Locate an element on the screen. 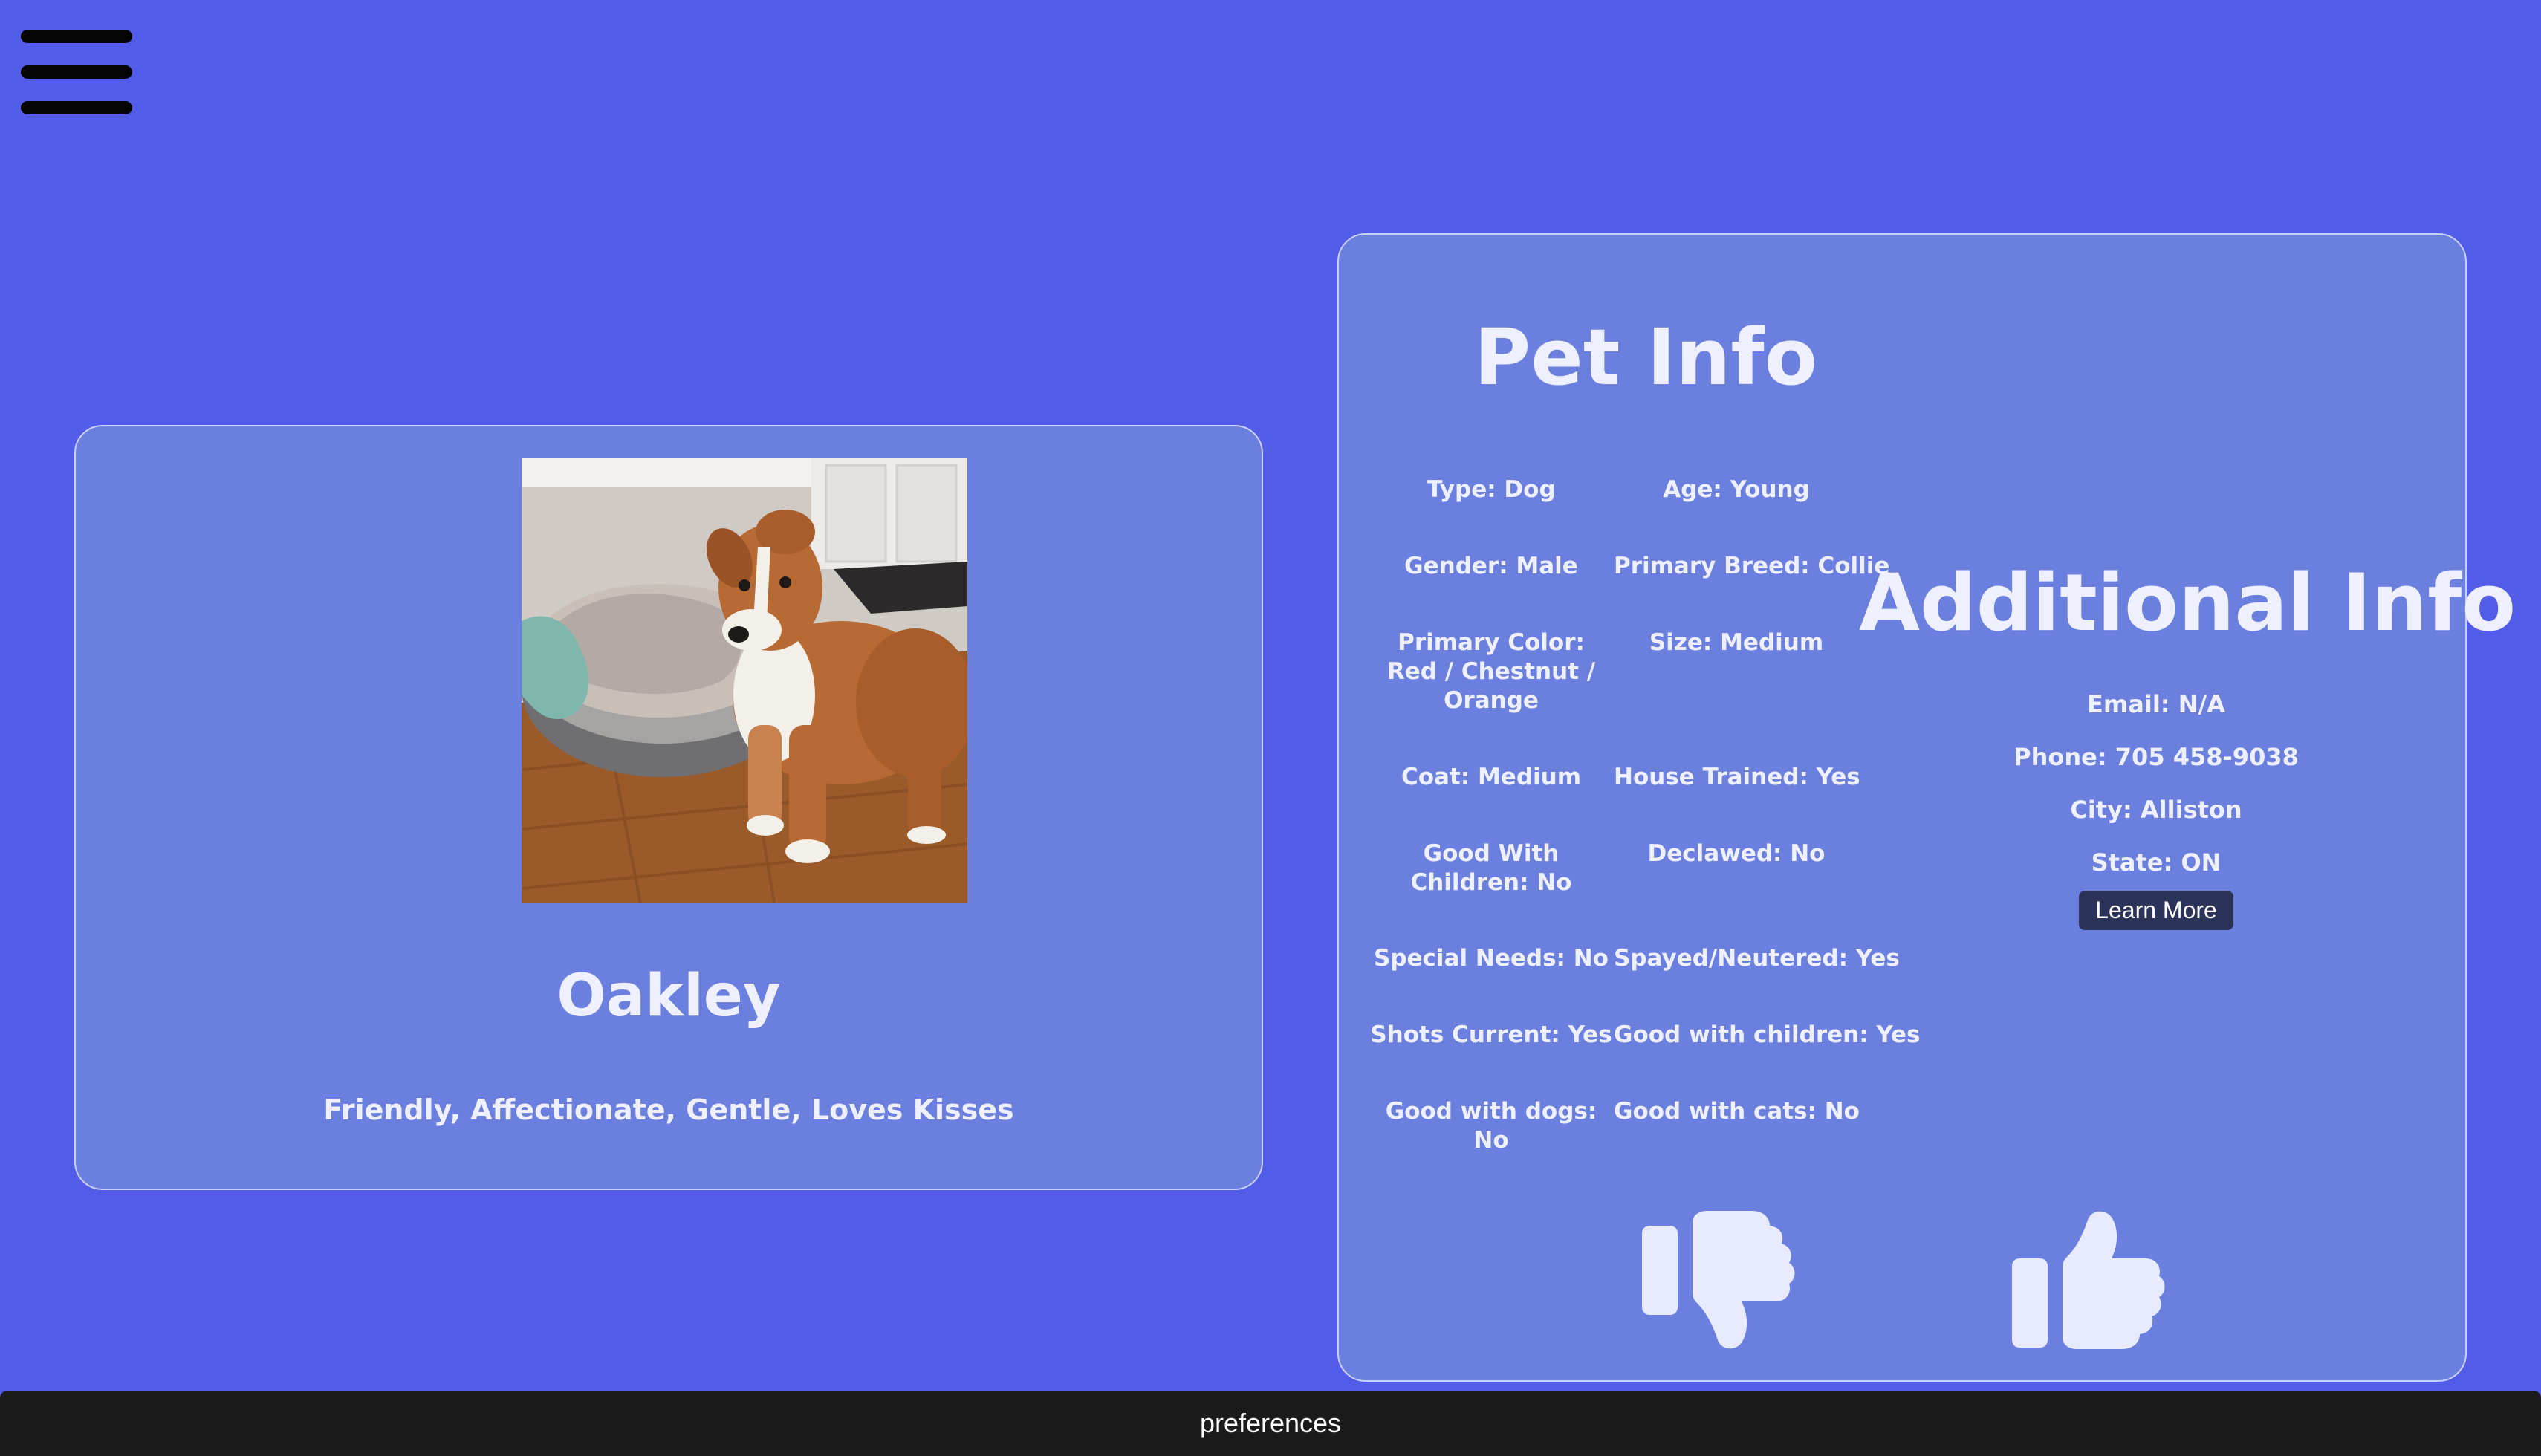  footer-bar: preferences is located at coordinates (1270, 1424).